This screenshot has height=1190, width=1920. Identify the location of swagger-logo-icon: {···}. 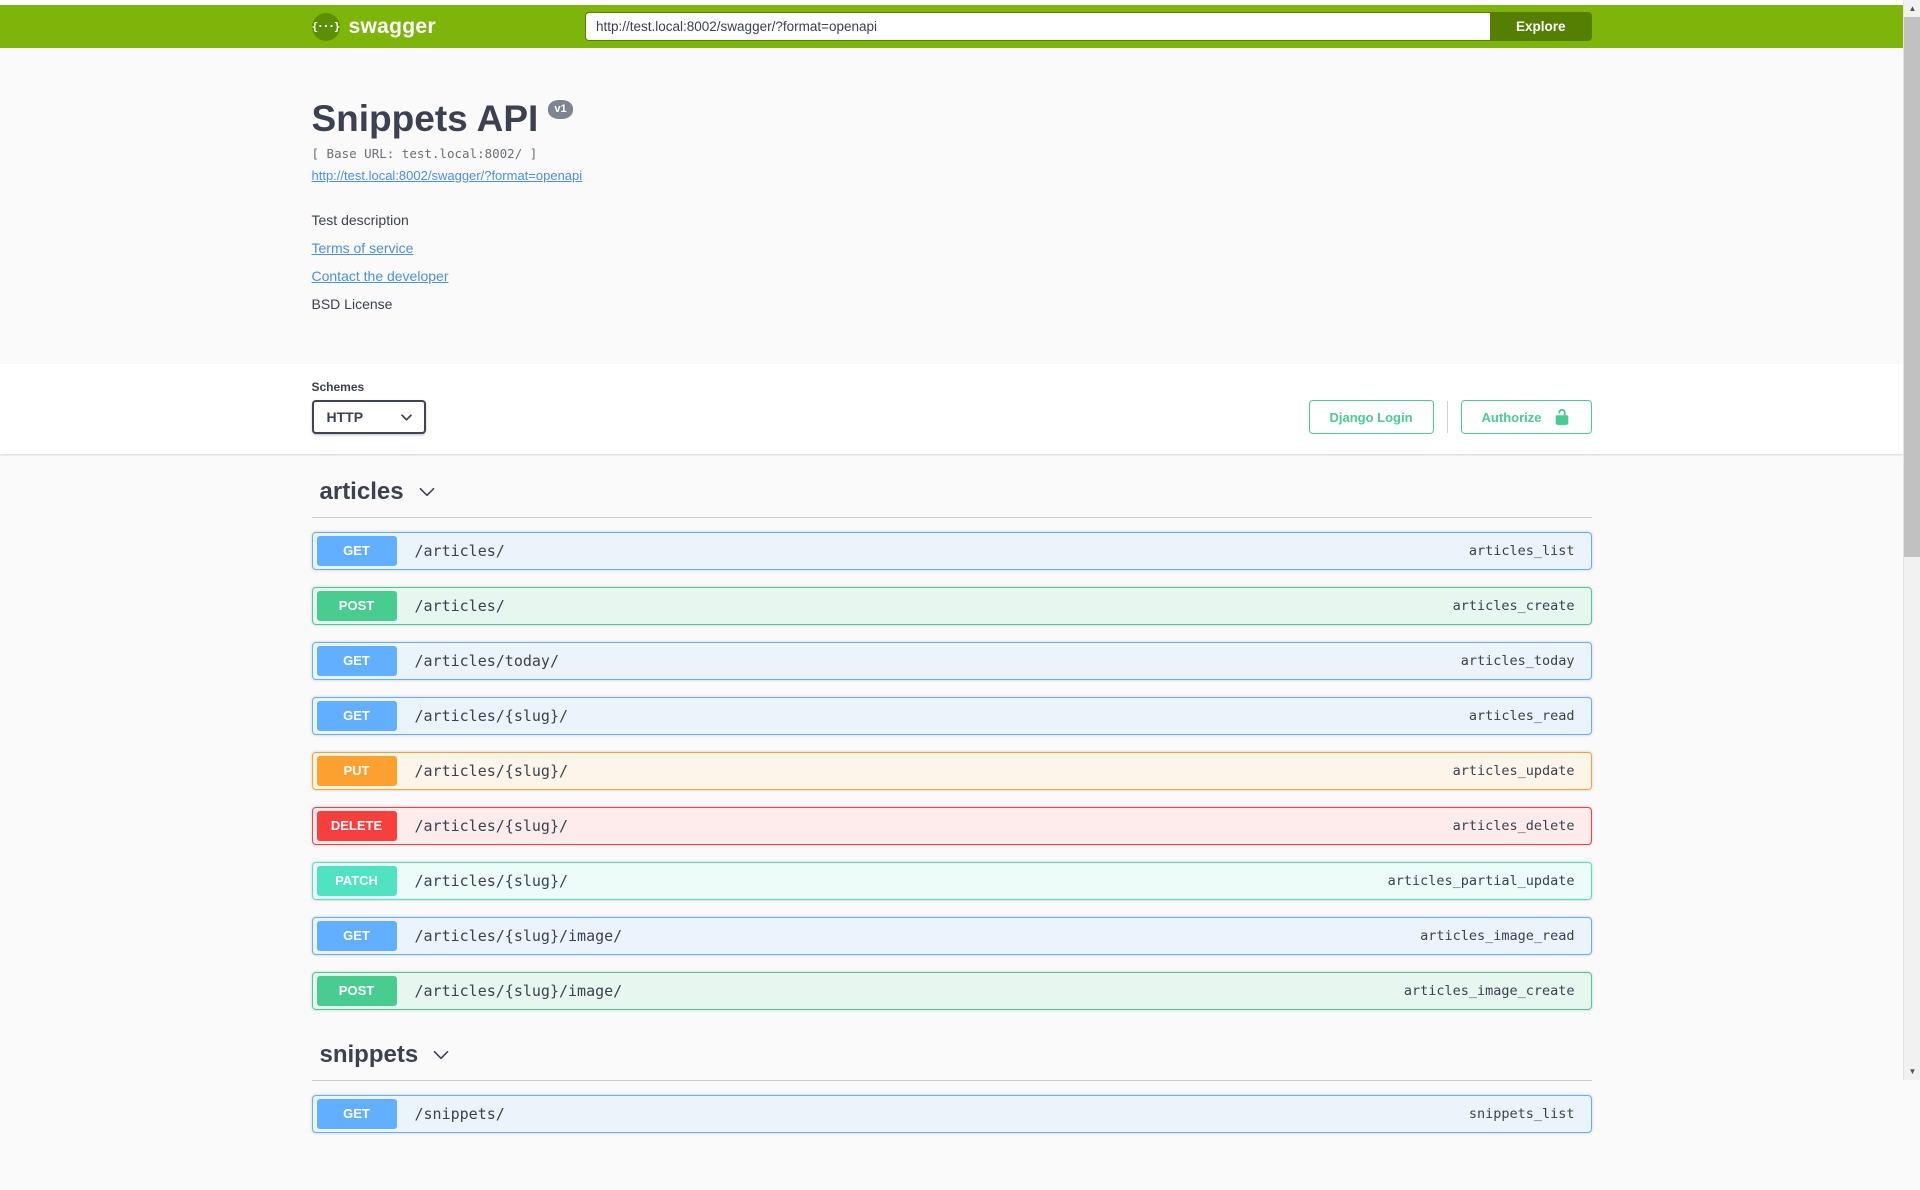
(326, 26).